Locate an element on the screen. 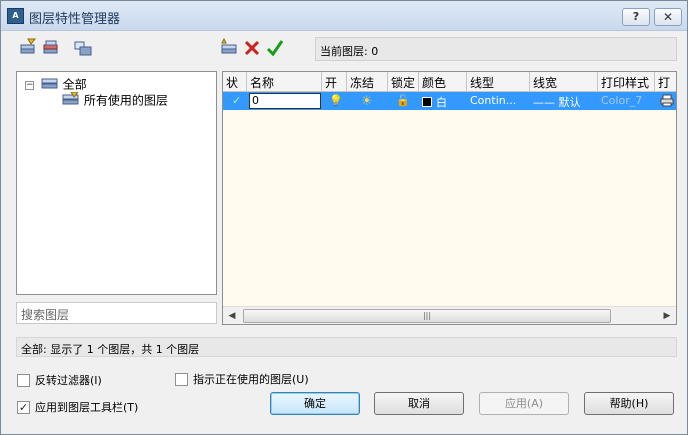  window-title: 图层特性管理器 is located at coordinates (75, 19).